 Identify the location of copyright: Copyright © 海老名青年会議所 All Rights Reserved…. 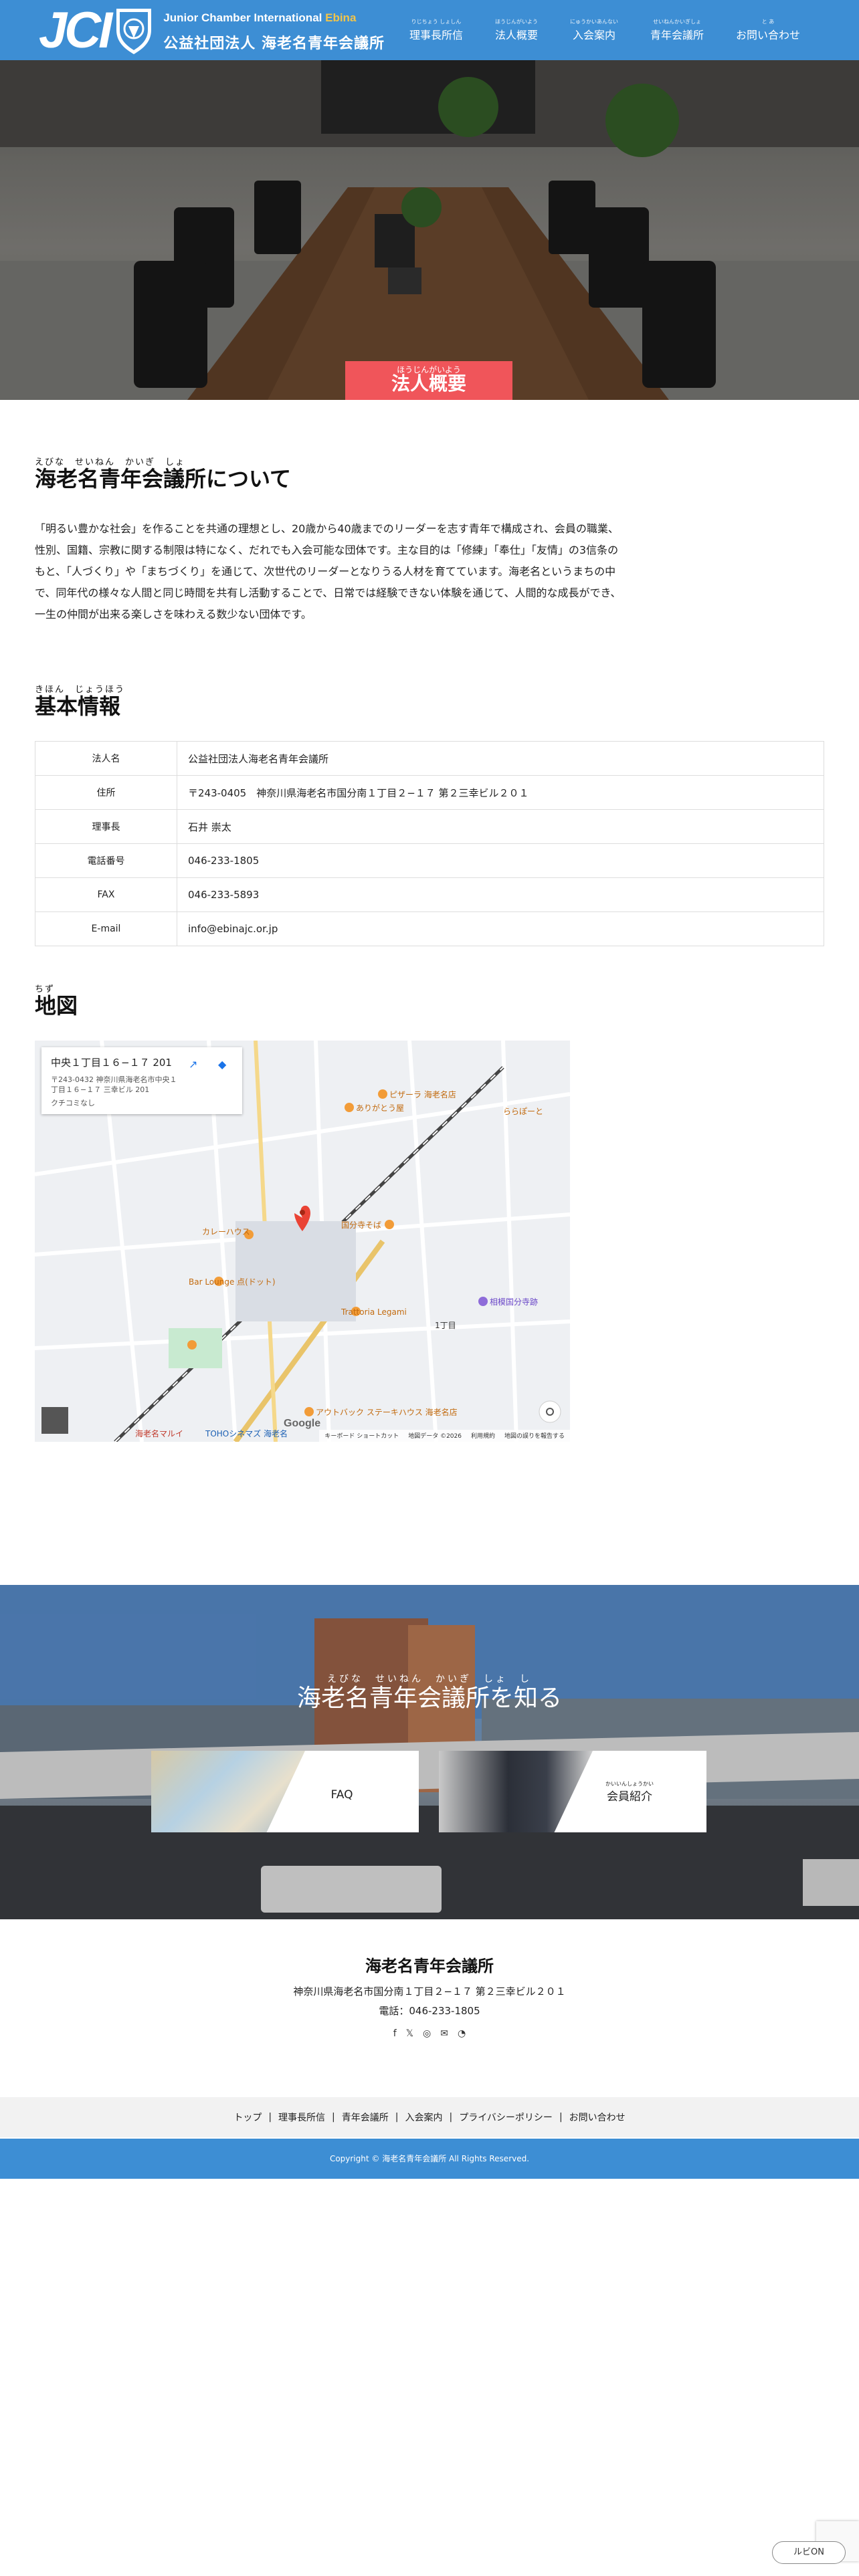
(429, 2159).